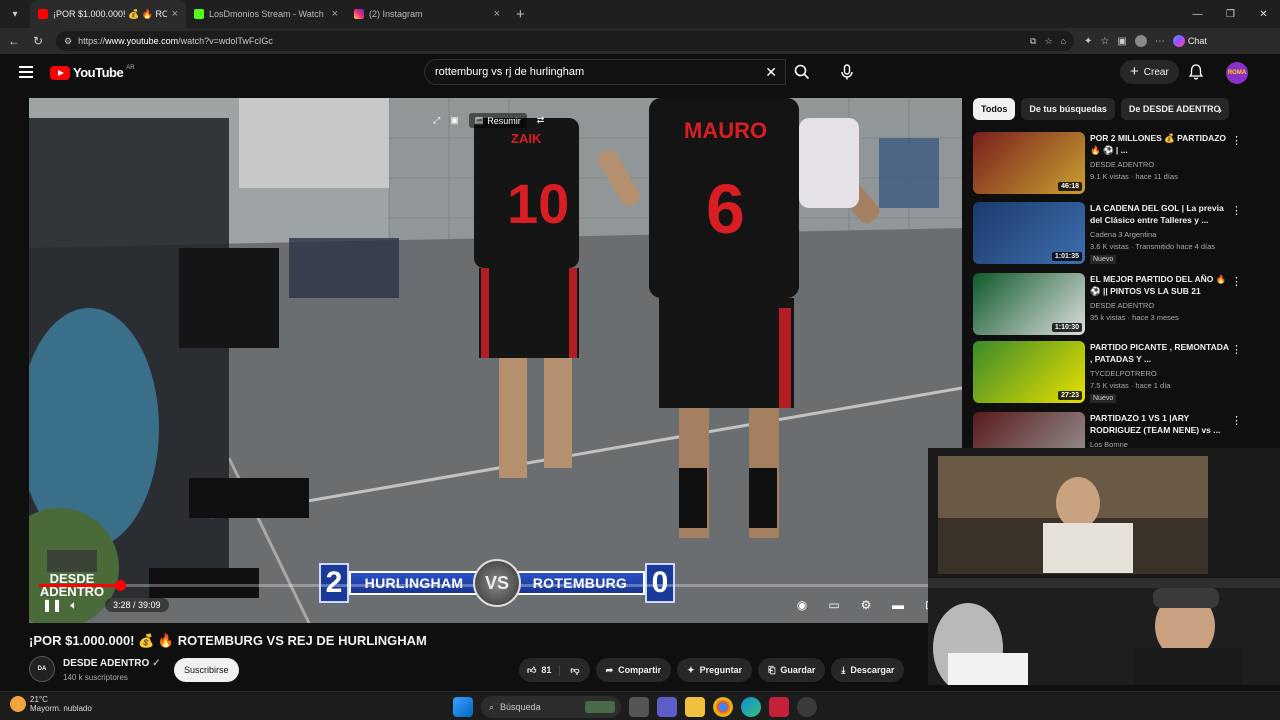  Describe the element at coordinates (541, 120) in the screenshot. I see `translate-icon: ⇄` at that location.